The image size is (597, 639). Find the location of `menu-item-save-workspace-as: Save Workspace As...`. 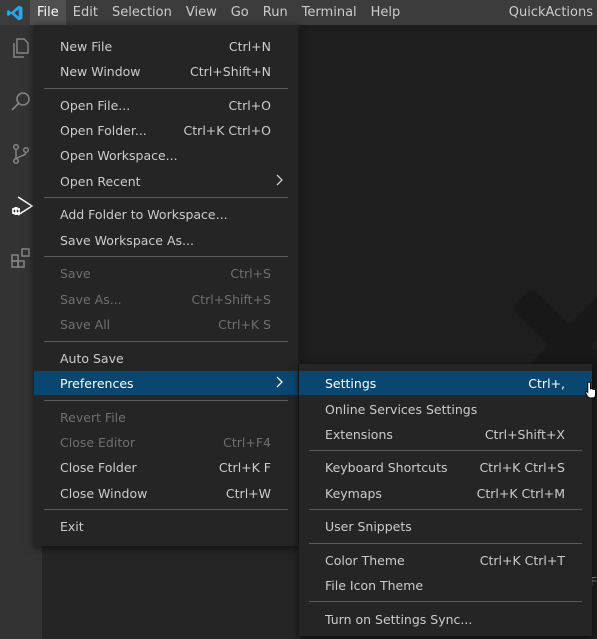

menu-item-save-workspace-as: Save Workspace As... is located at coordinates (166, 240).